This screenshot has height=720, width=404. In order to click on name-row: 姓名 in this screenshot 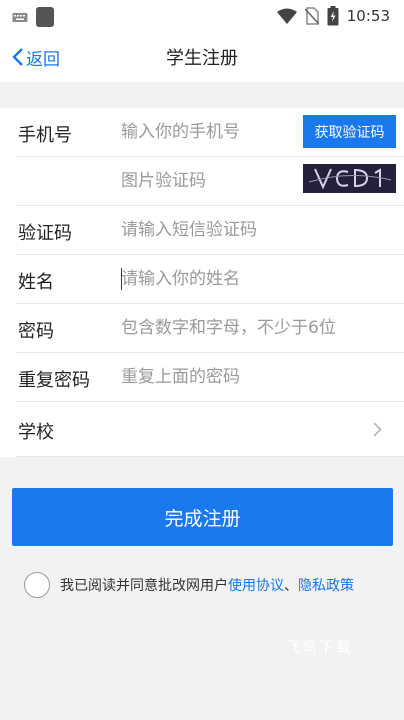, I will do `click(210, 279)`.